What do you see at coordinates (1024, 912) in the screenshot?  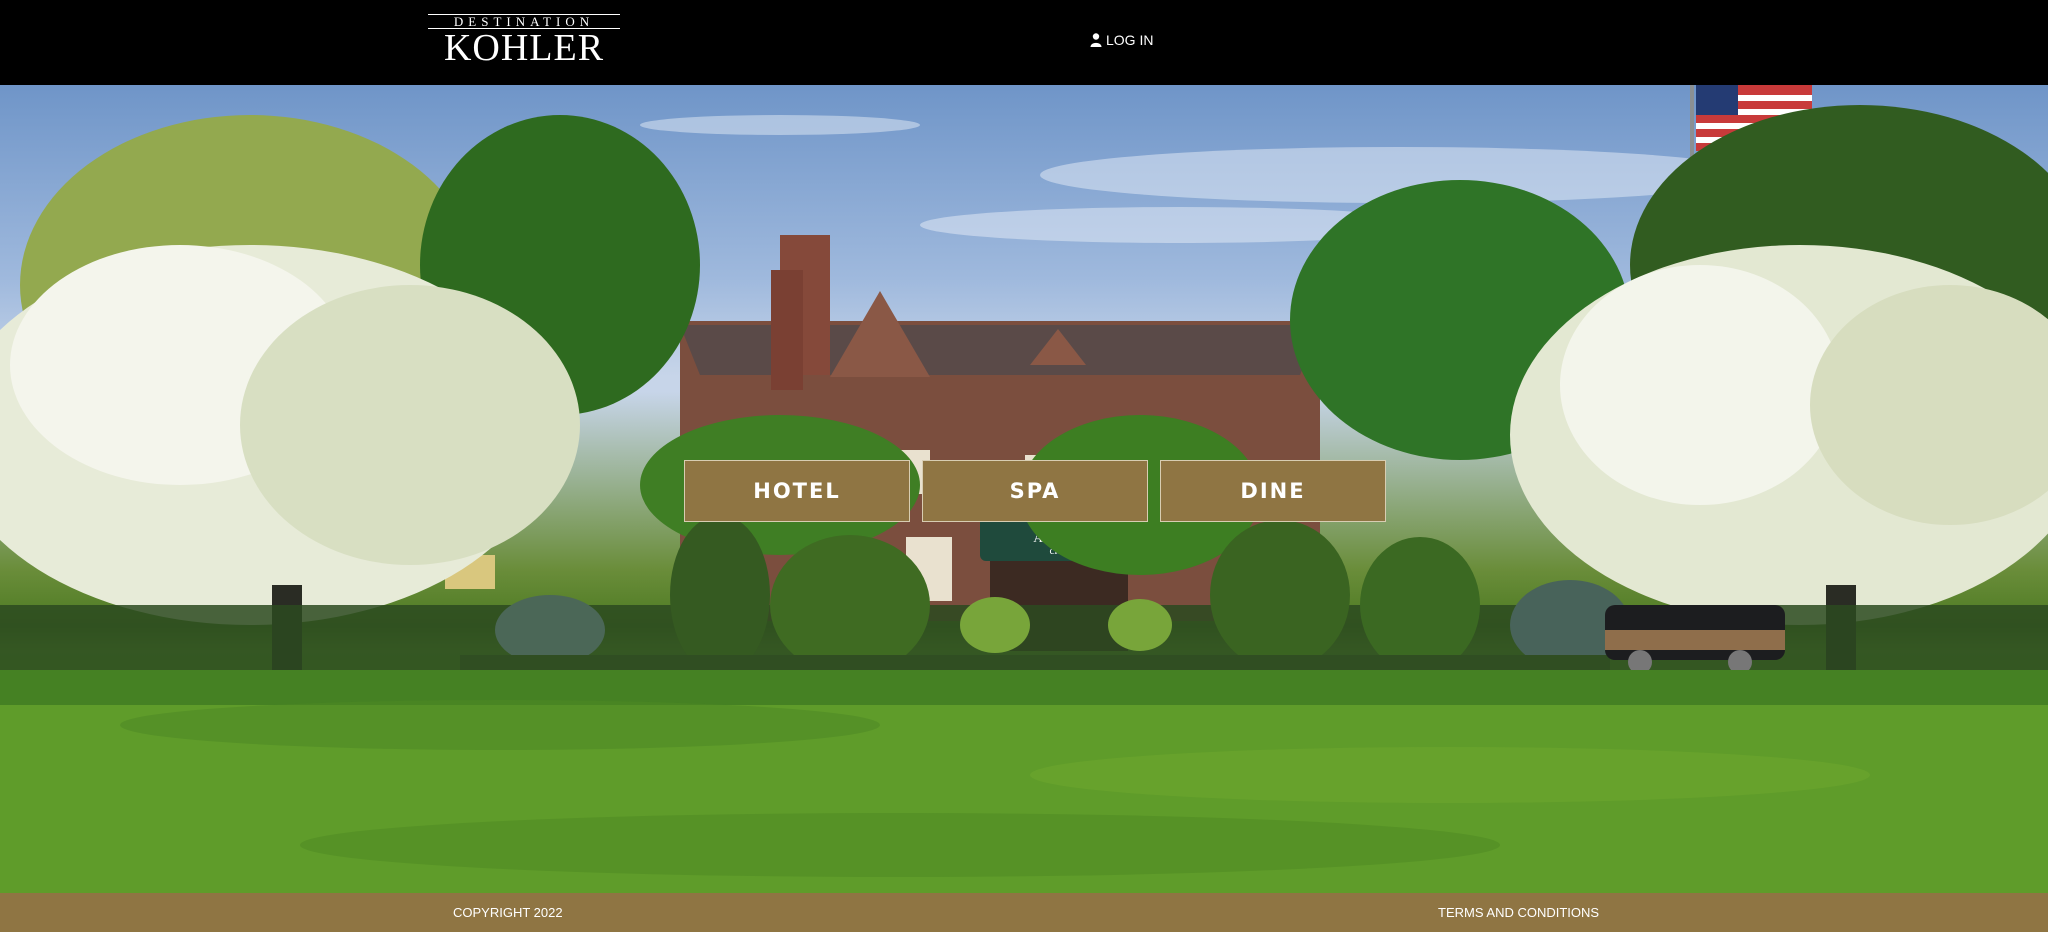 I see `site-footer: COPYRIGHT 2022 TERMS AND CONDITIONS` at bounding box center [1024, 912].